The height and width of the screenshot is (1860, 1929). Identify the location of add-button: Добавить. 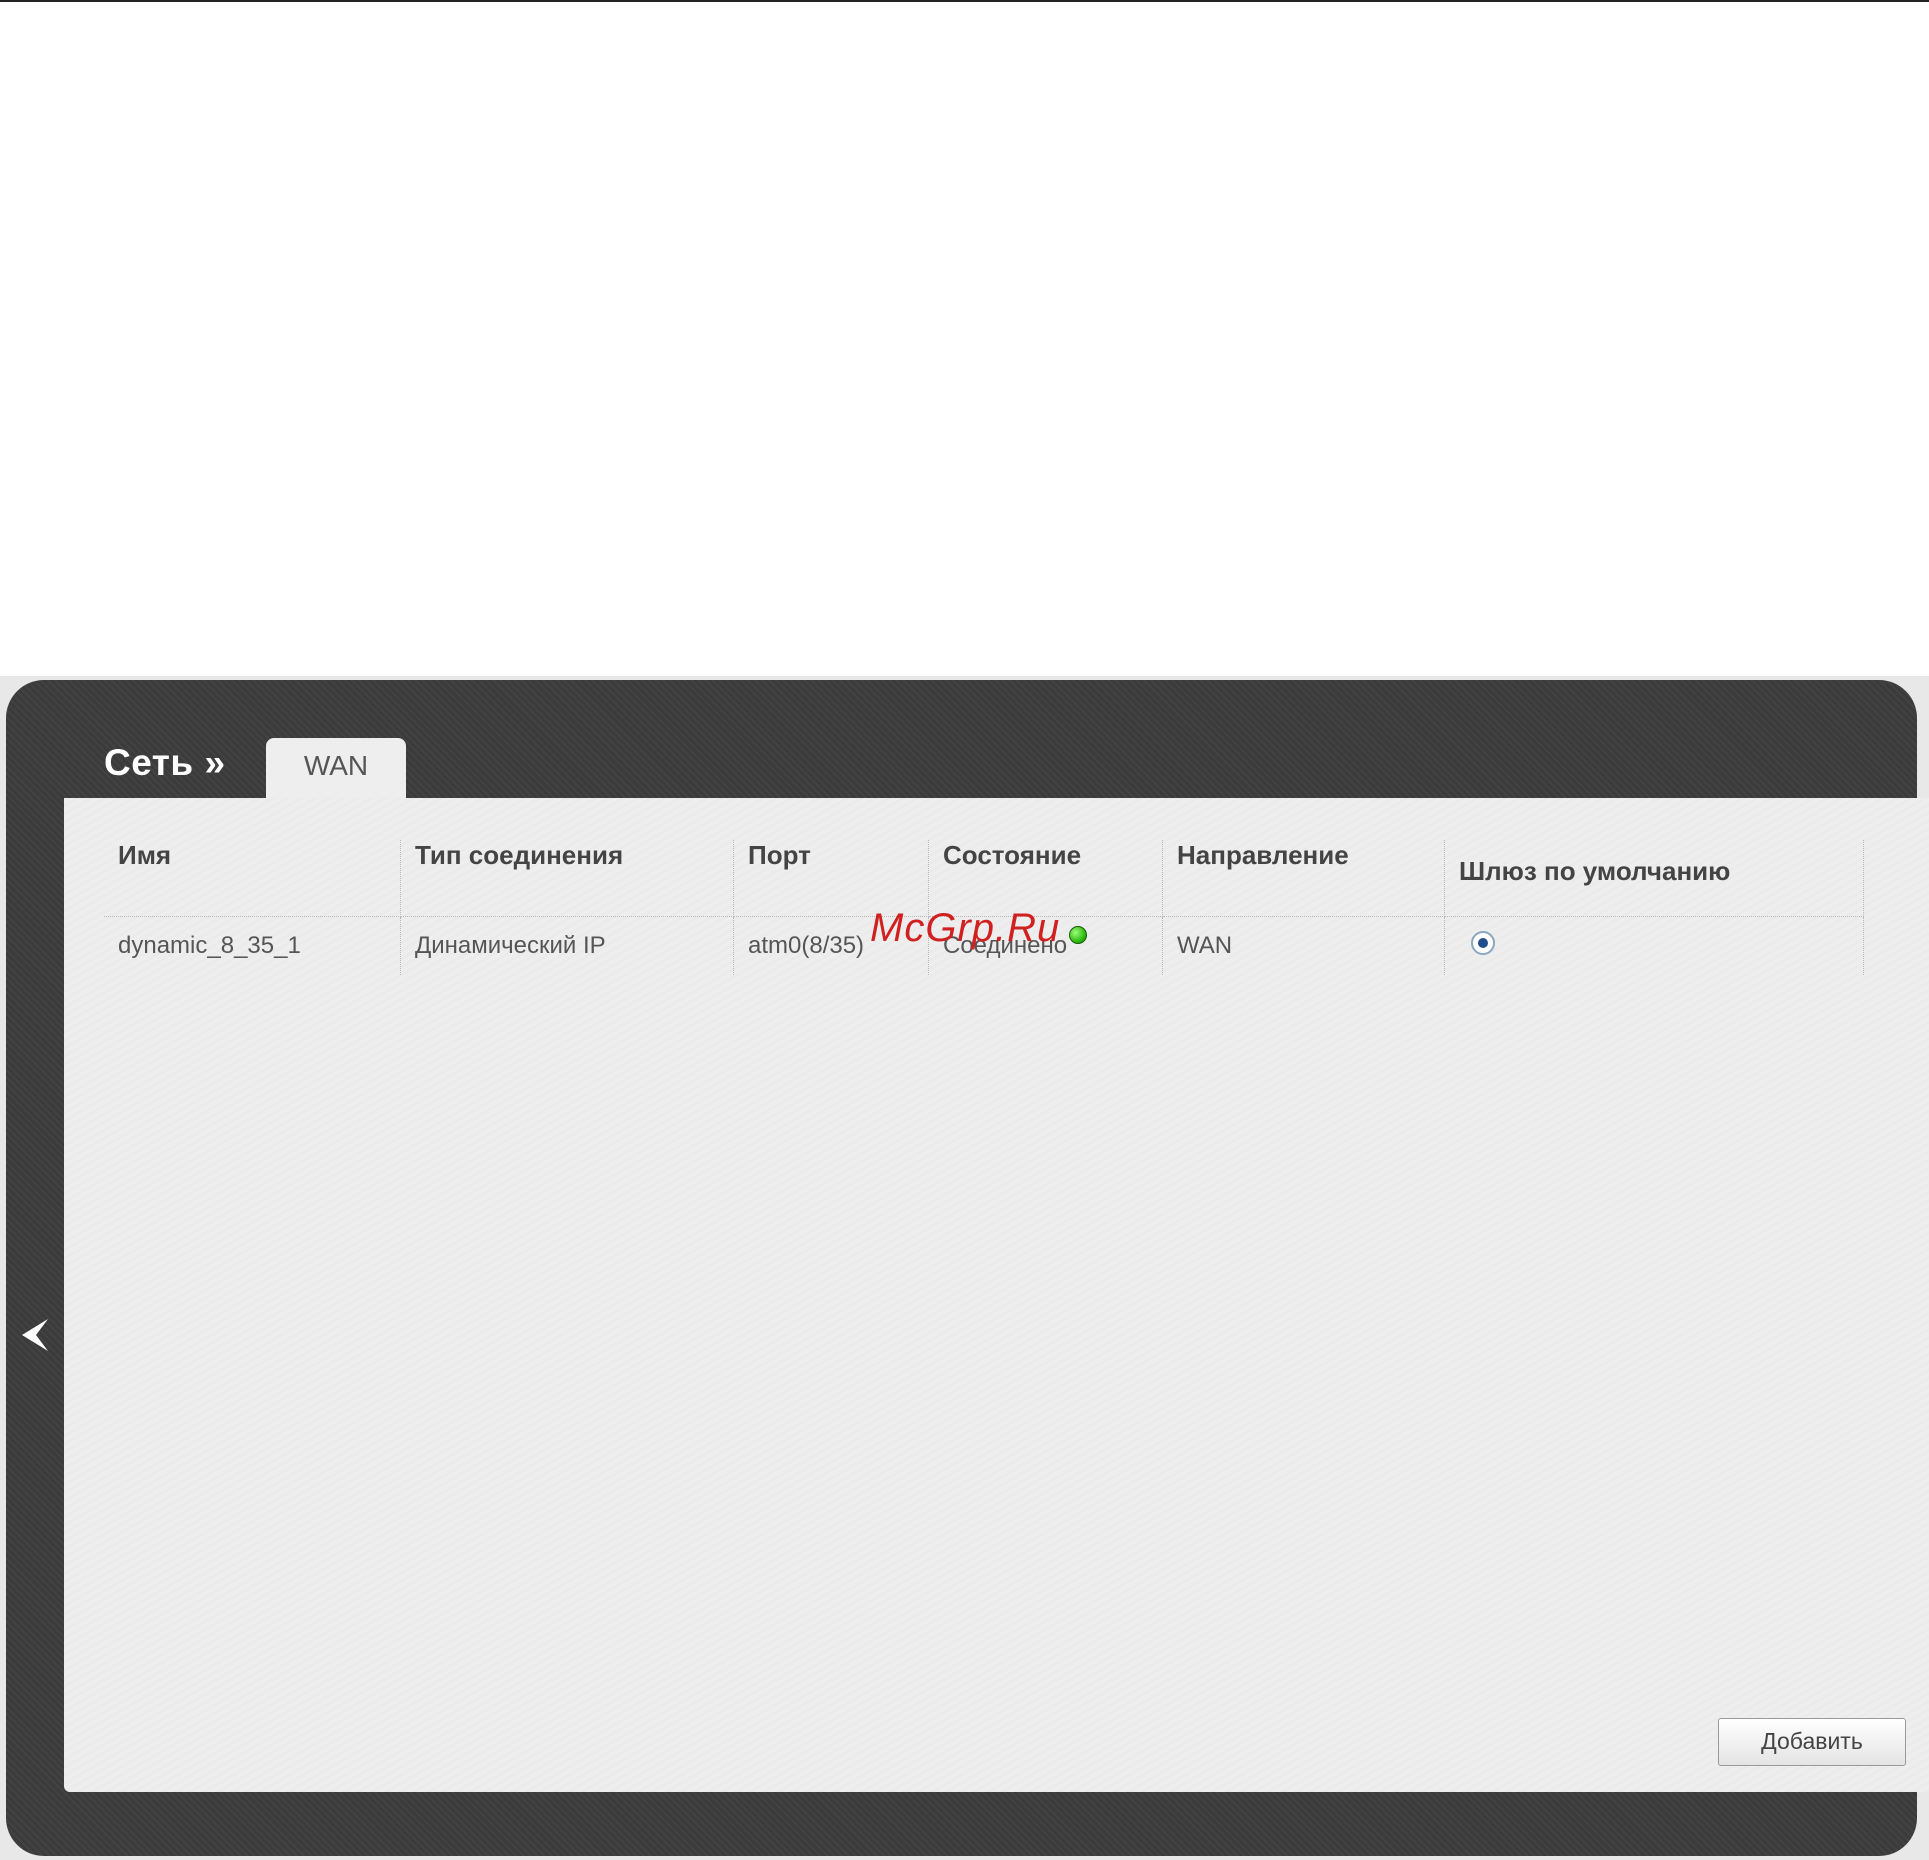
(1812, 1742).